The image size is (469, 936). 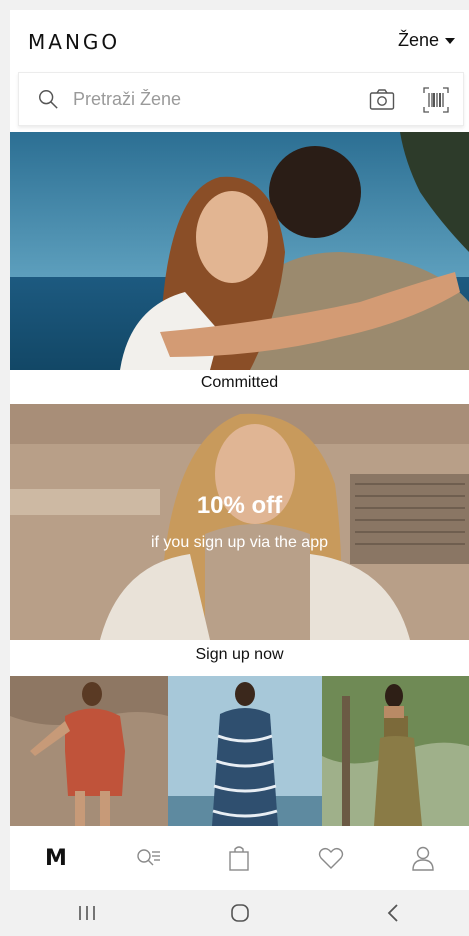 I want to click on thumbnail-beach-photo, so click(x=245, y=751).